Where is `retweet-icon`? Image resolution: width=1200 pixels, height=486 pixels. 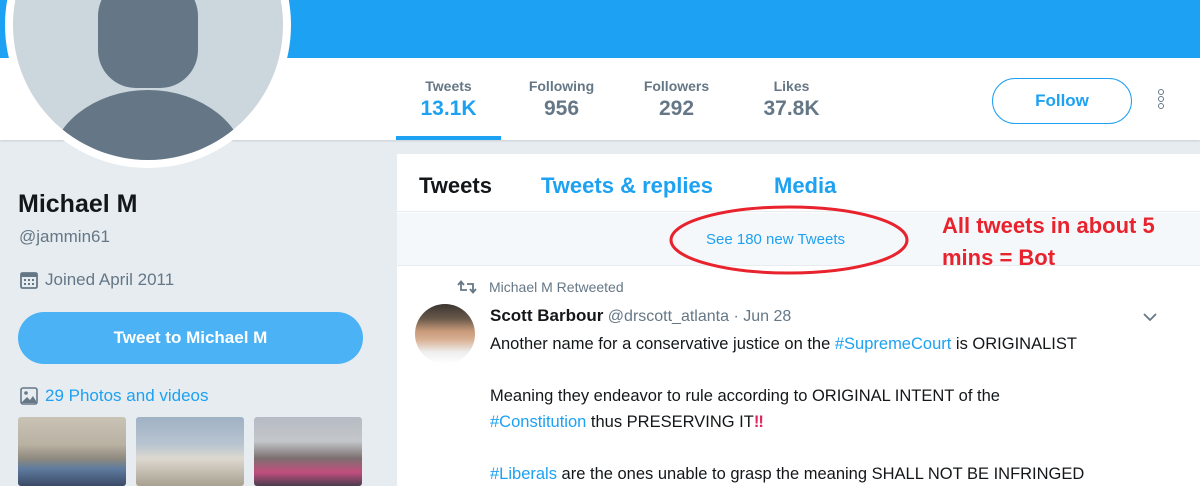
retweet-icon is located at coordinates (467, 287).